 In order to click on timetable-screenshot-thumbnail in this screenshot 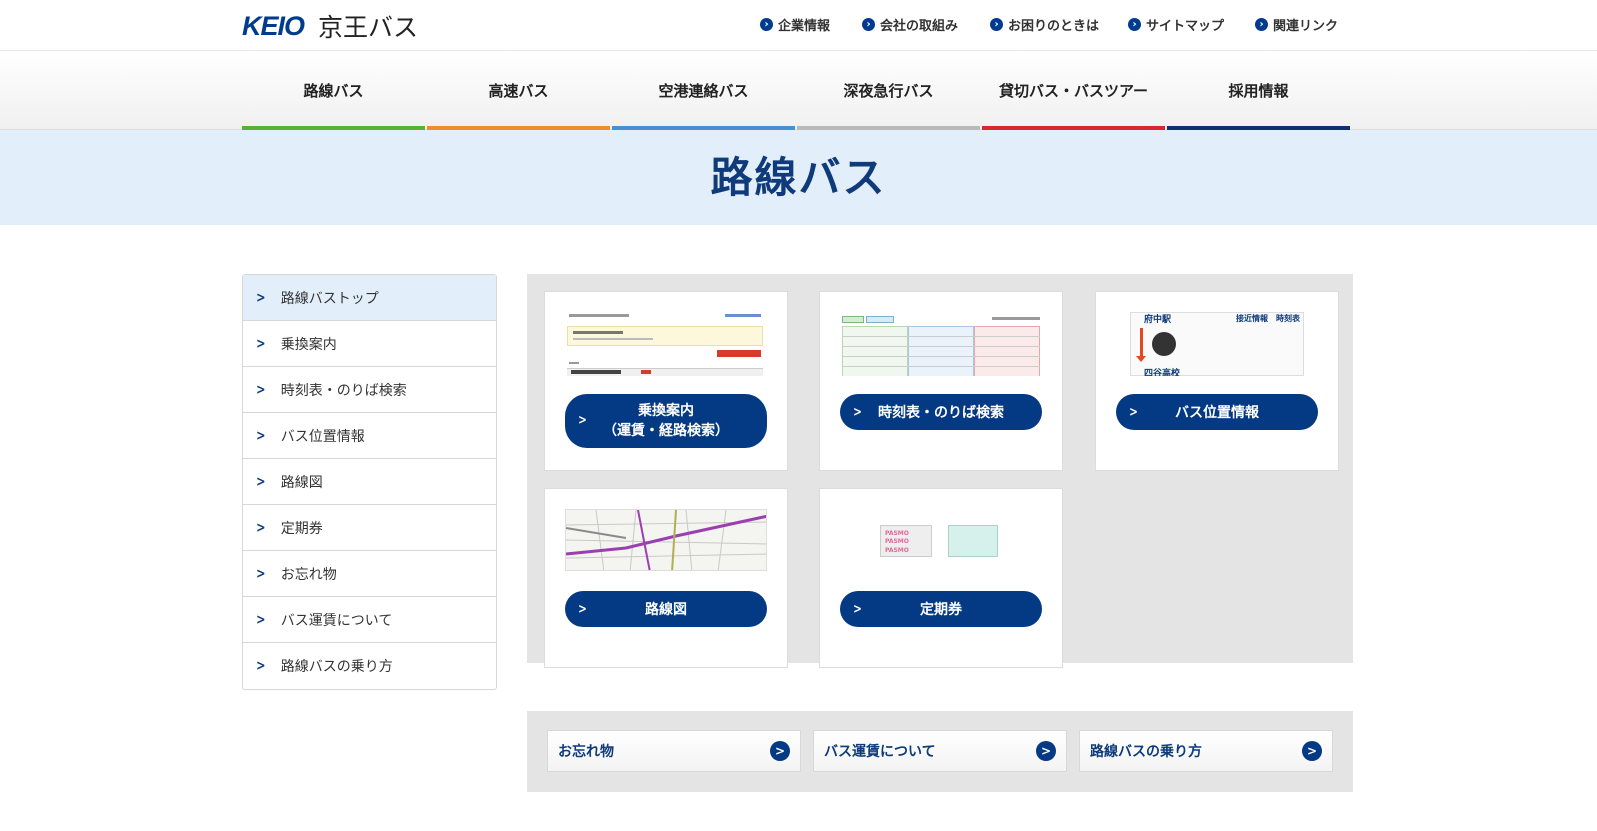, I will do `click(941, 341)`.